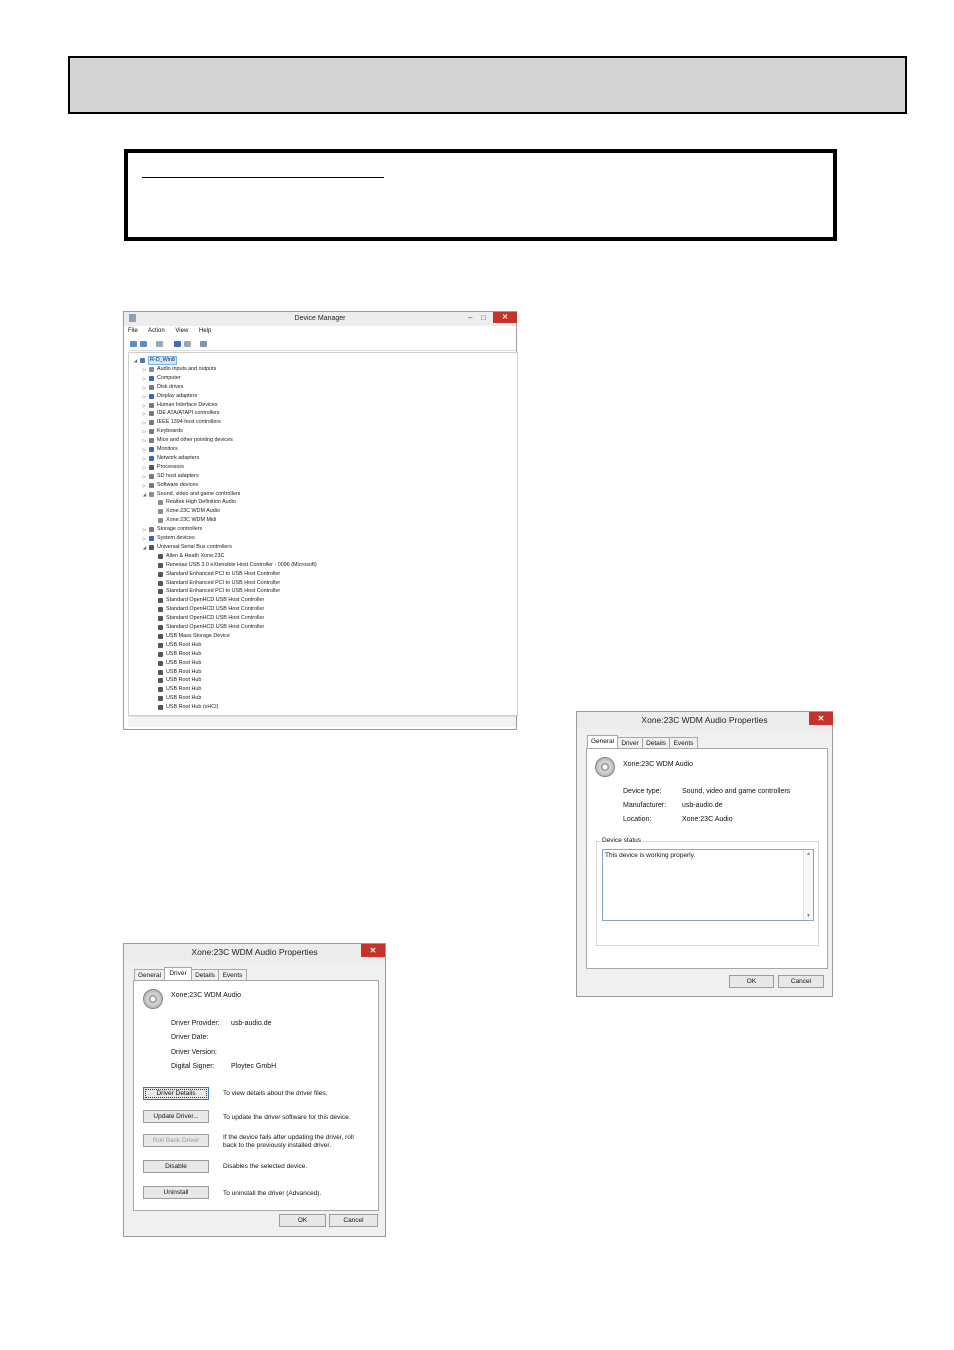 The image size is (954, 1350). Describe the element at coordinates (704, 720) in the screenshot. I see `general-dialog-title: Xone:23C WDM Audio Properties` at that location.